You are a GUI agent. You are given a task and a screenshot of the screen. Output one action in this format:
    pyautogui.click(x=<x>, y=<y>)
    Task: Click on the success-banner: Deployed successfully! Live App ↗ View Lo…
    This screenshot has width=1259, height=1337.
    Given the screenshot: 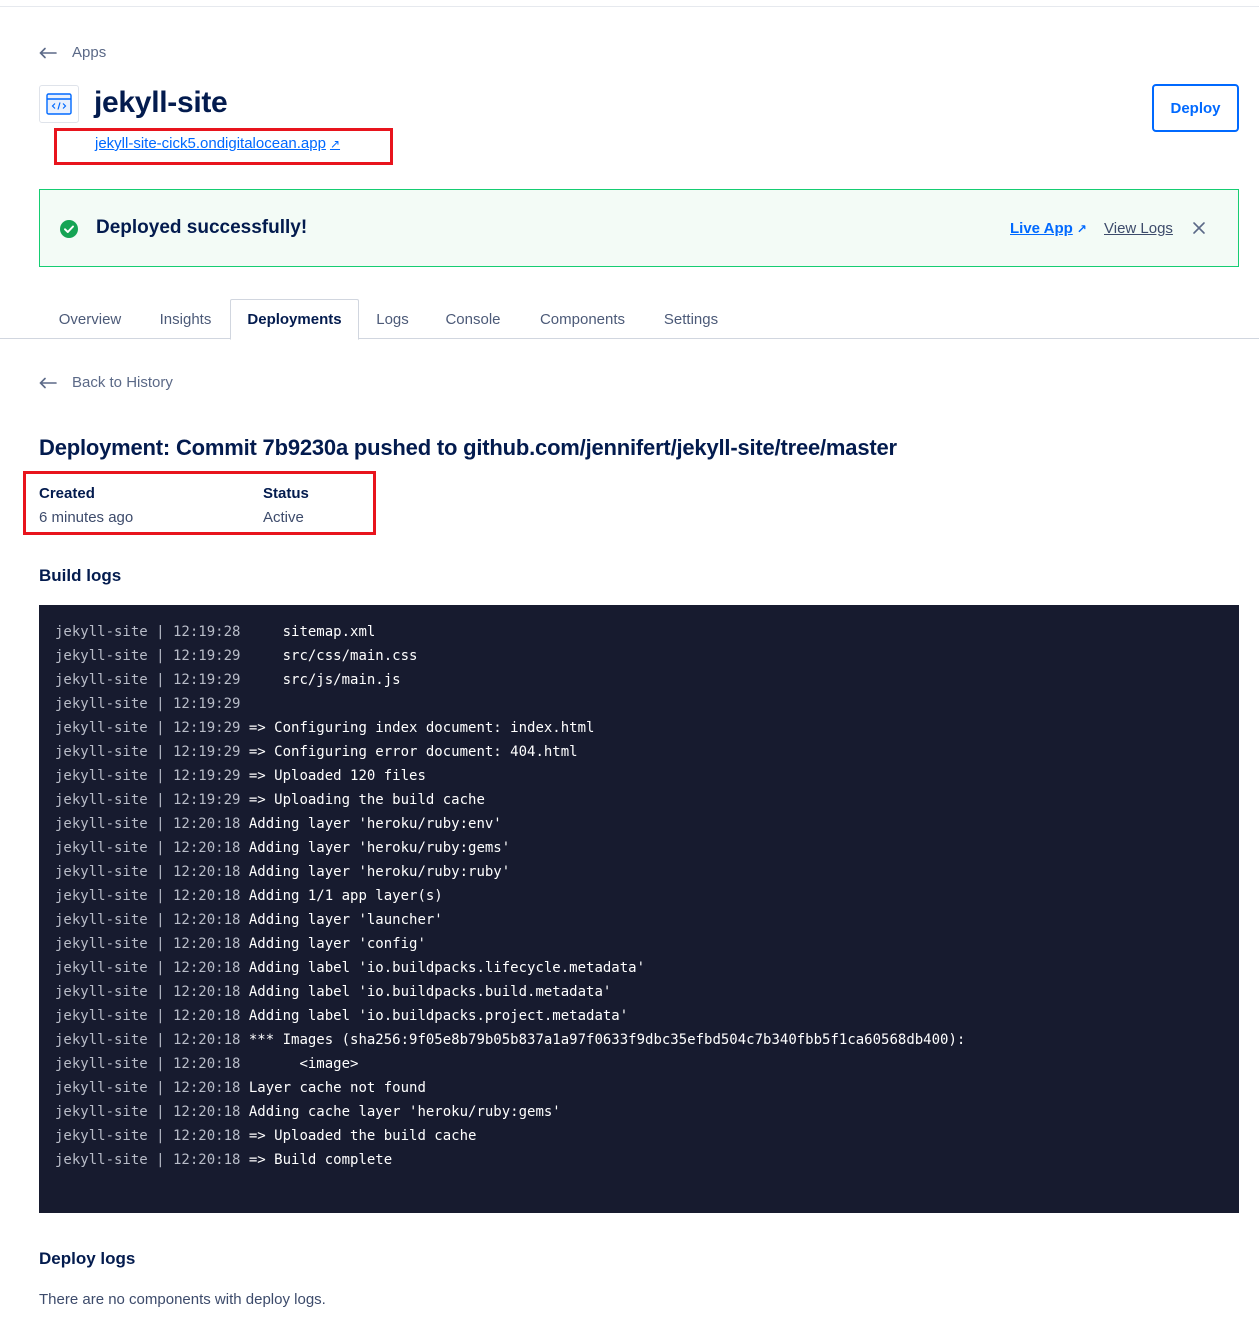 What is the action you would take?
    pyautogui.click(x=639, y=228)
    